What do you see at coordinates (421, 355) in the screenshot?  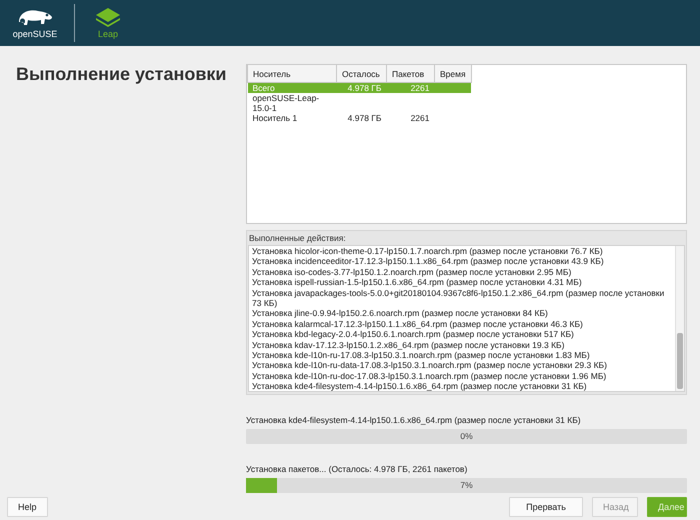 I see `log-line: Установка kde-l10n-ru-17.08.3-lp150.3.1.noarch.rpm (размер после установки 1.83 МБ)` at bounding box center [421, 355].